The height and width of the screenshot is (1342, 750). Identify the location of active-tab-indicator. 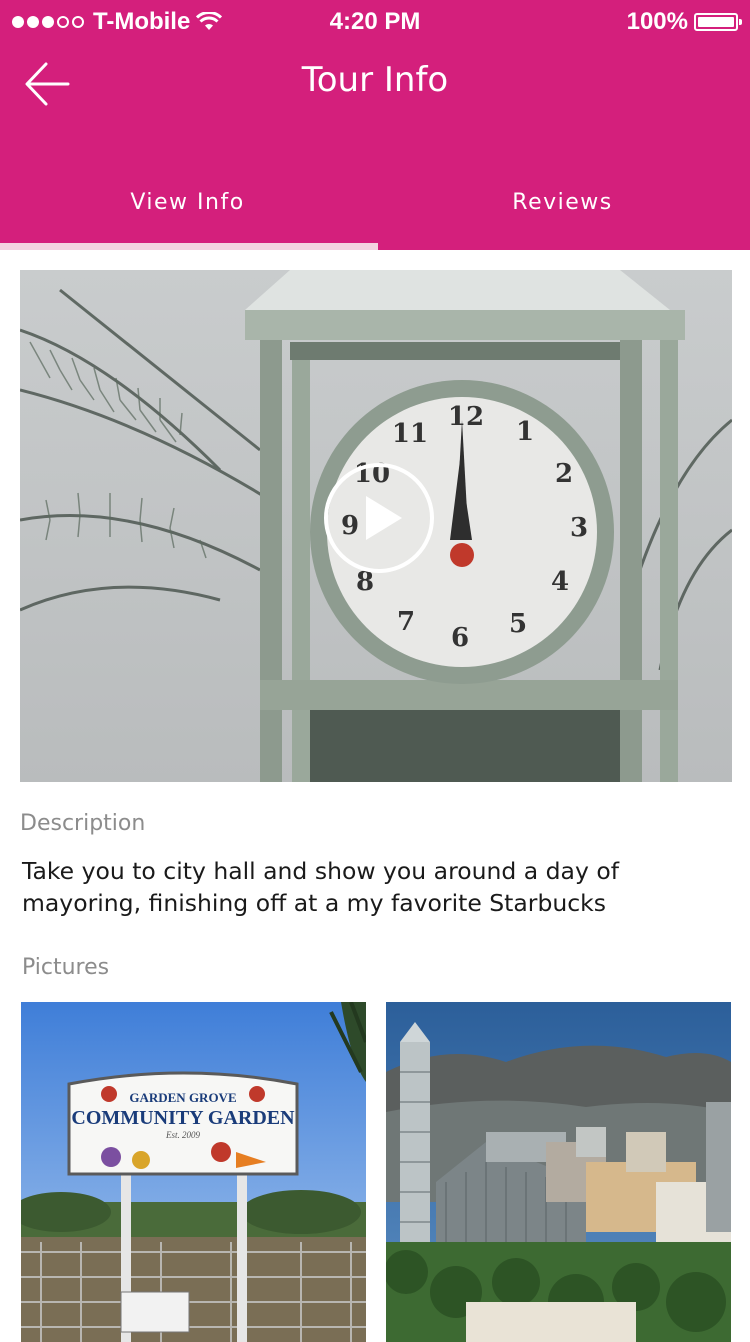
(189, 246).